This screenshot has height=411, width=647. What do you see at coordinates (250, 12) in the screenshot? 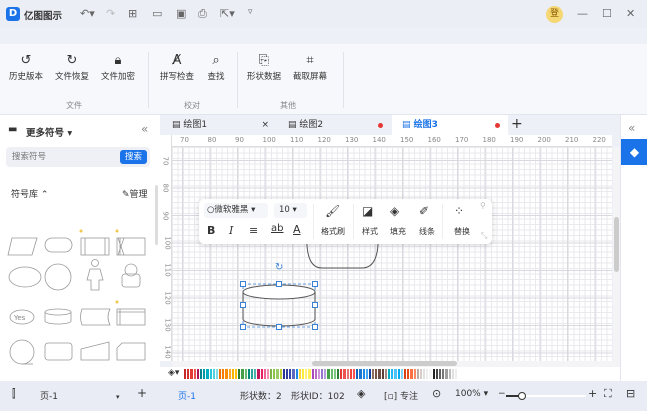
I see `more-icon: ▿` at bounding box center [250, 12].